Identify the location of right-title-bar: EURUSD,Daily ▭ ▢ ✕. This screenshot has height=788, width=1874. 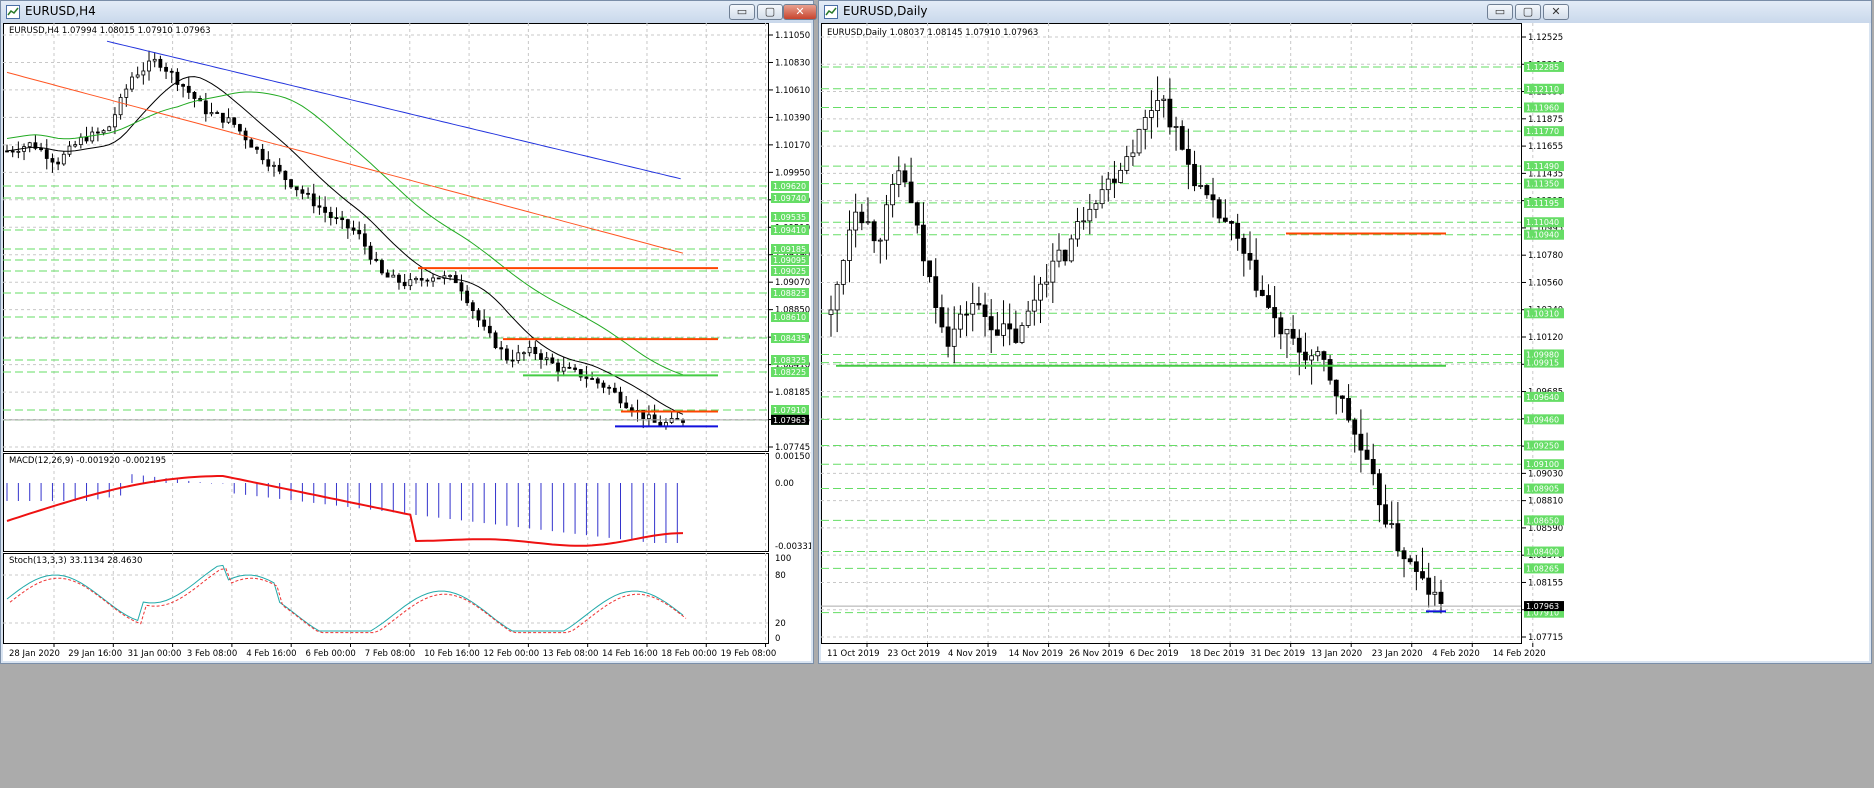
(1345, 12).